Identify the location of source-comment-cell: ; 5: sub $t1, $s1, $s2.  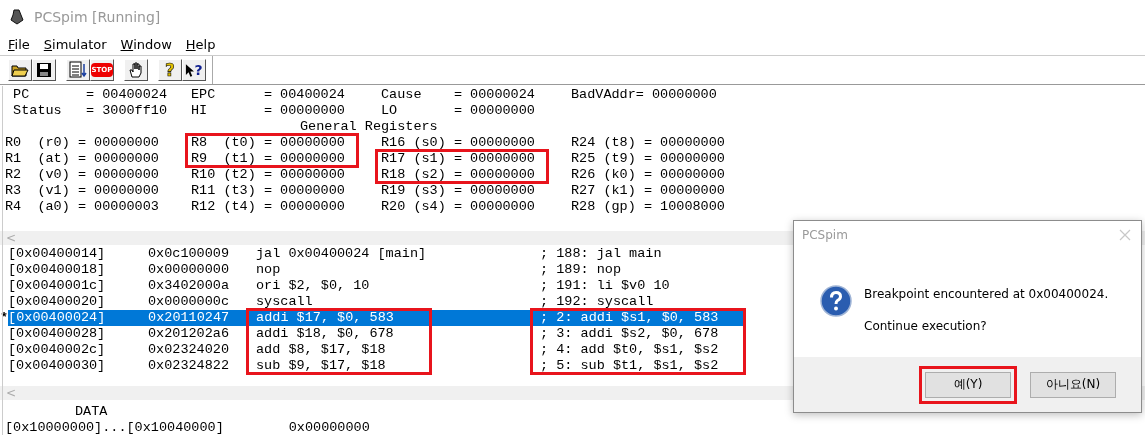
(629, 365).